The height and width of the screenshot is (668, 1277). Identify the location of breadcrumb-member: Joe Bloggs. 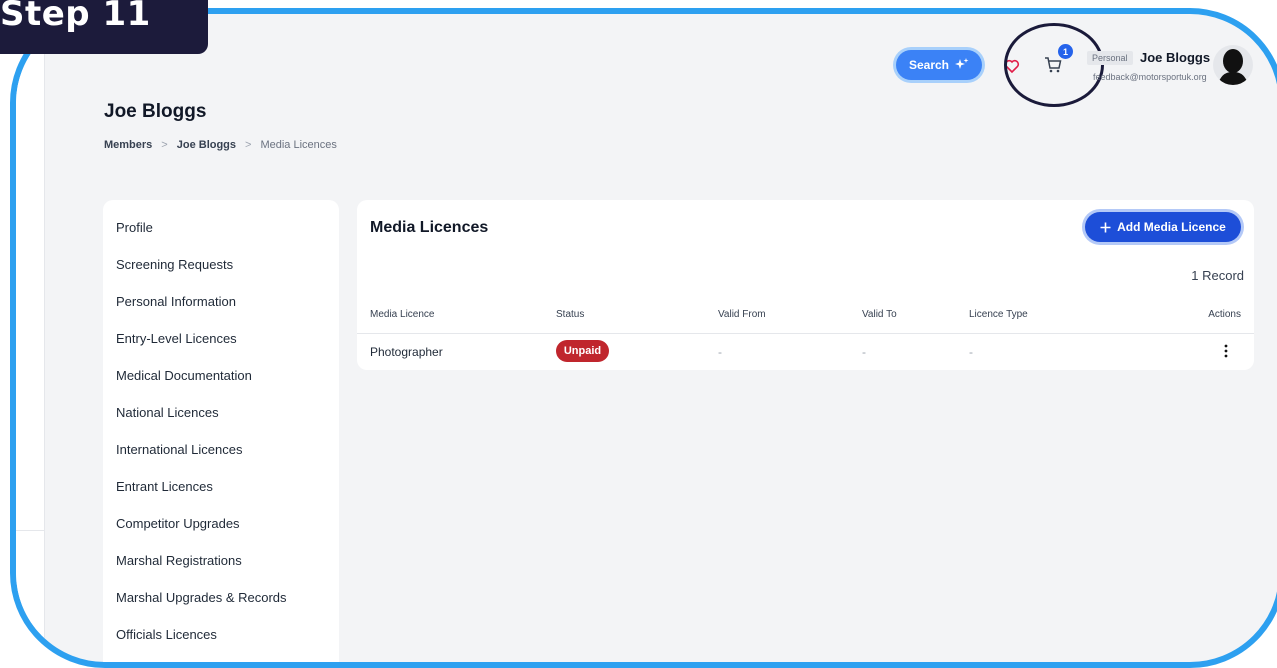
(206, 145).